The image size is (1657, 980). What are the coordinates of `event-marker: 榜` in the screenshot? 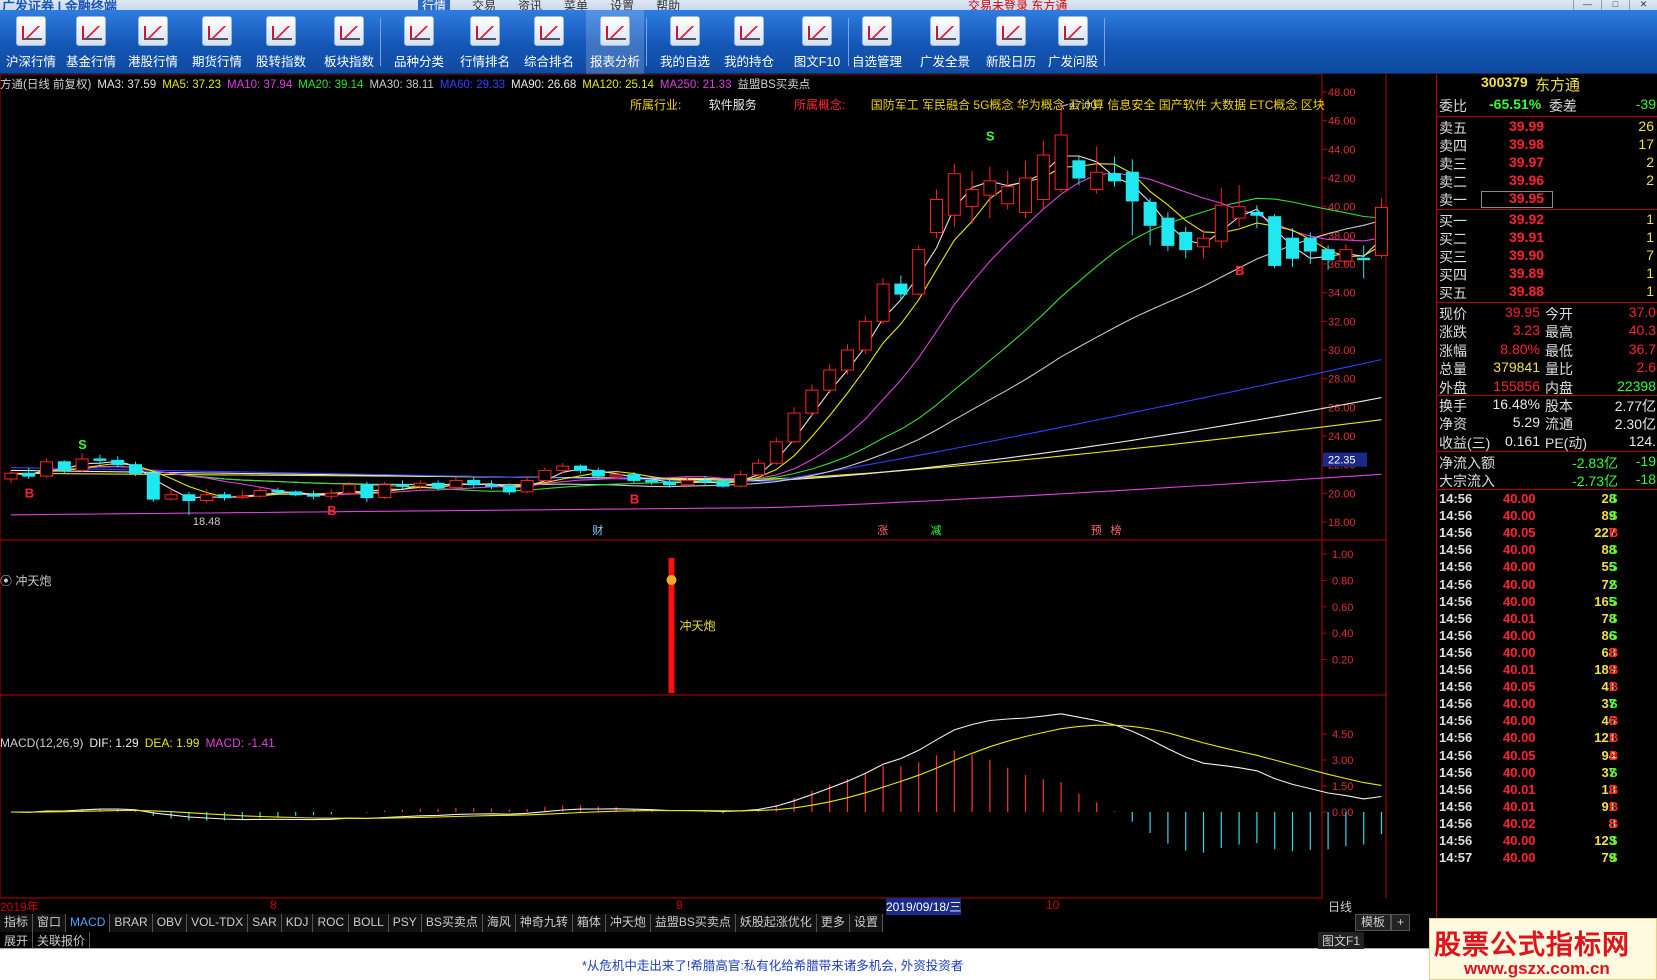 It's located at (1116, 530).